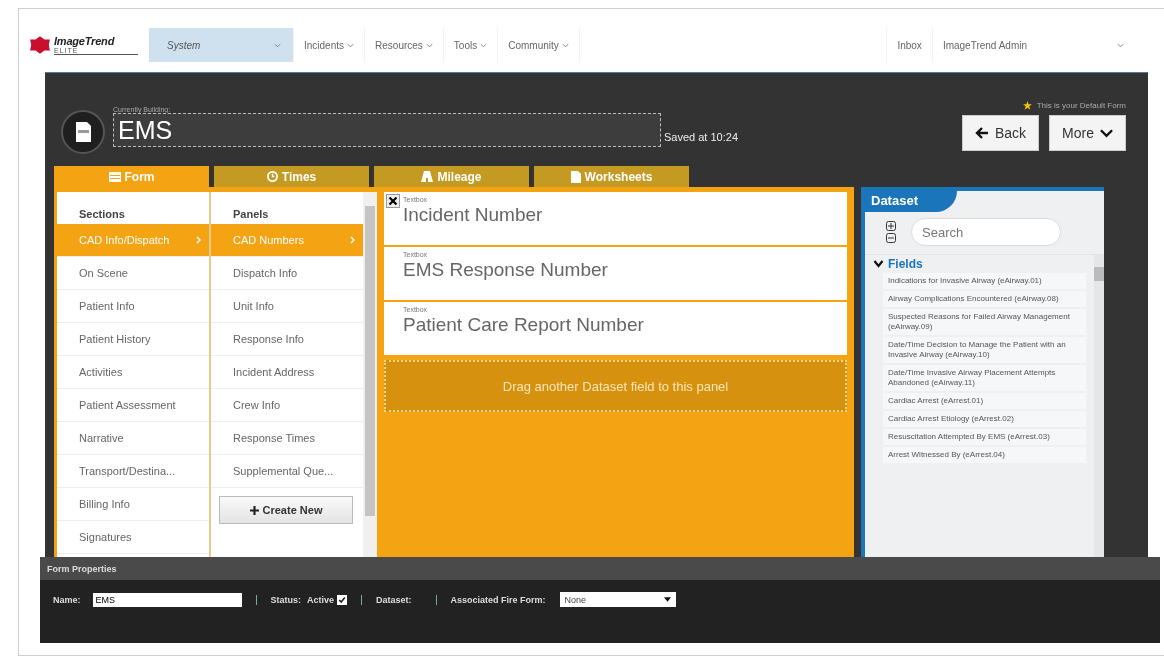 The image size is (1164, 660). What do you see at coordinates (1081, 105) in the screenshot?
I see `default-form-note: This is your Default Form` at bounding box center [1081, 105].